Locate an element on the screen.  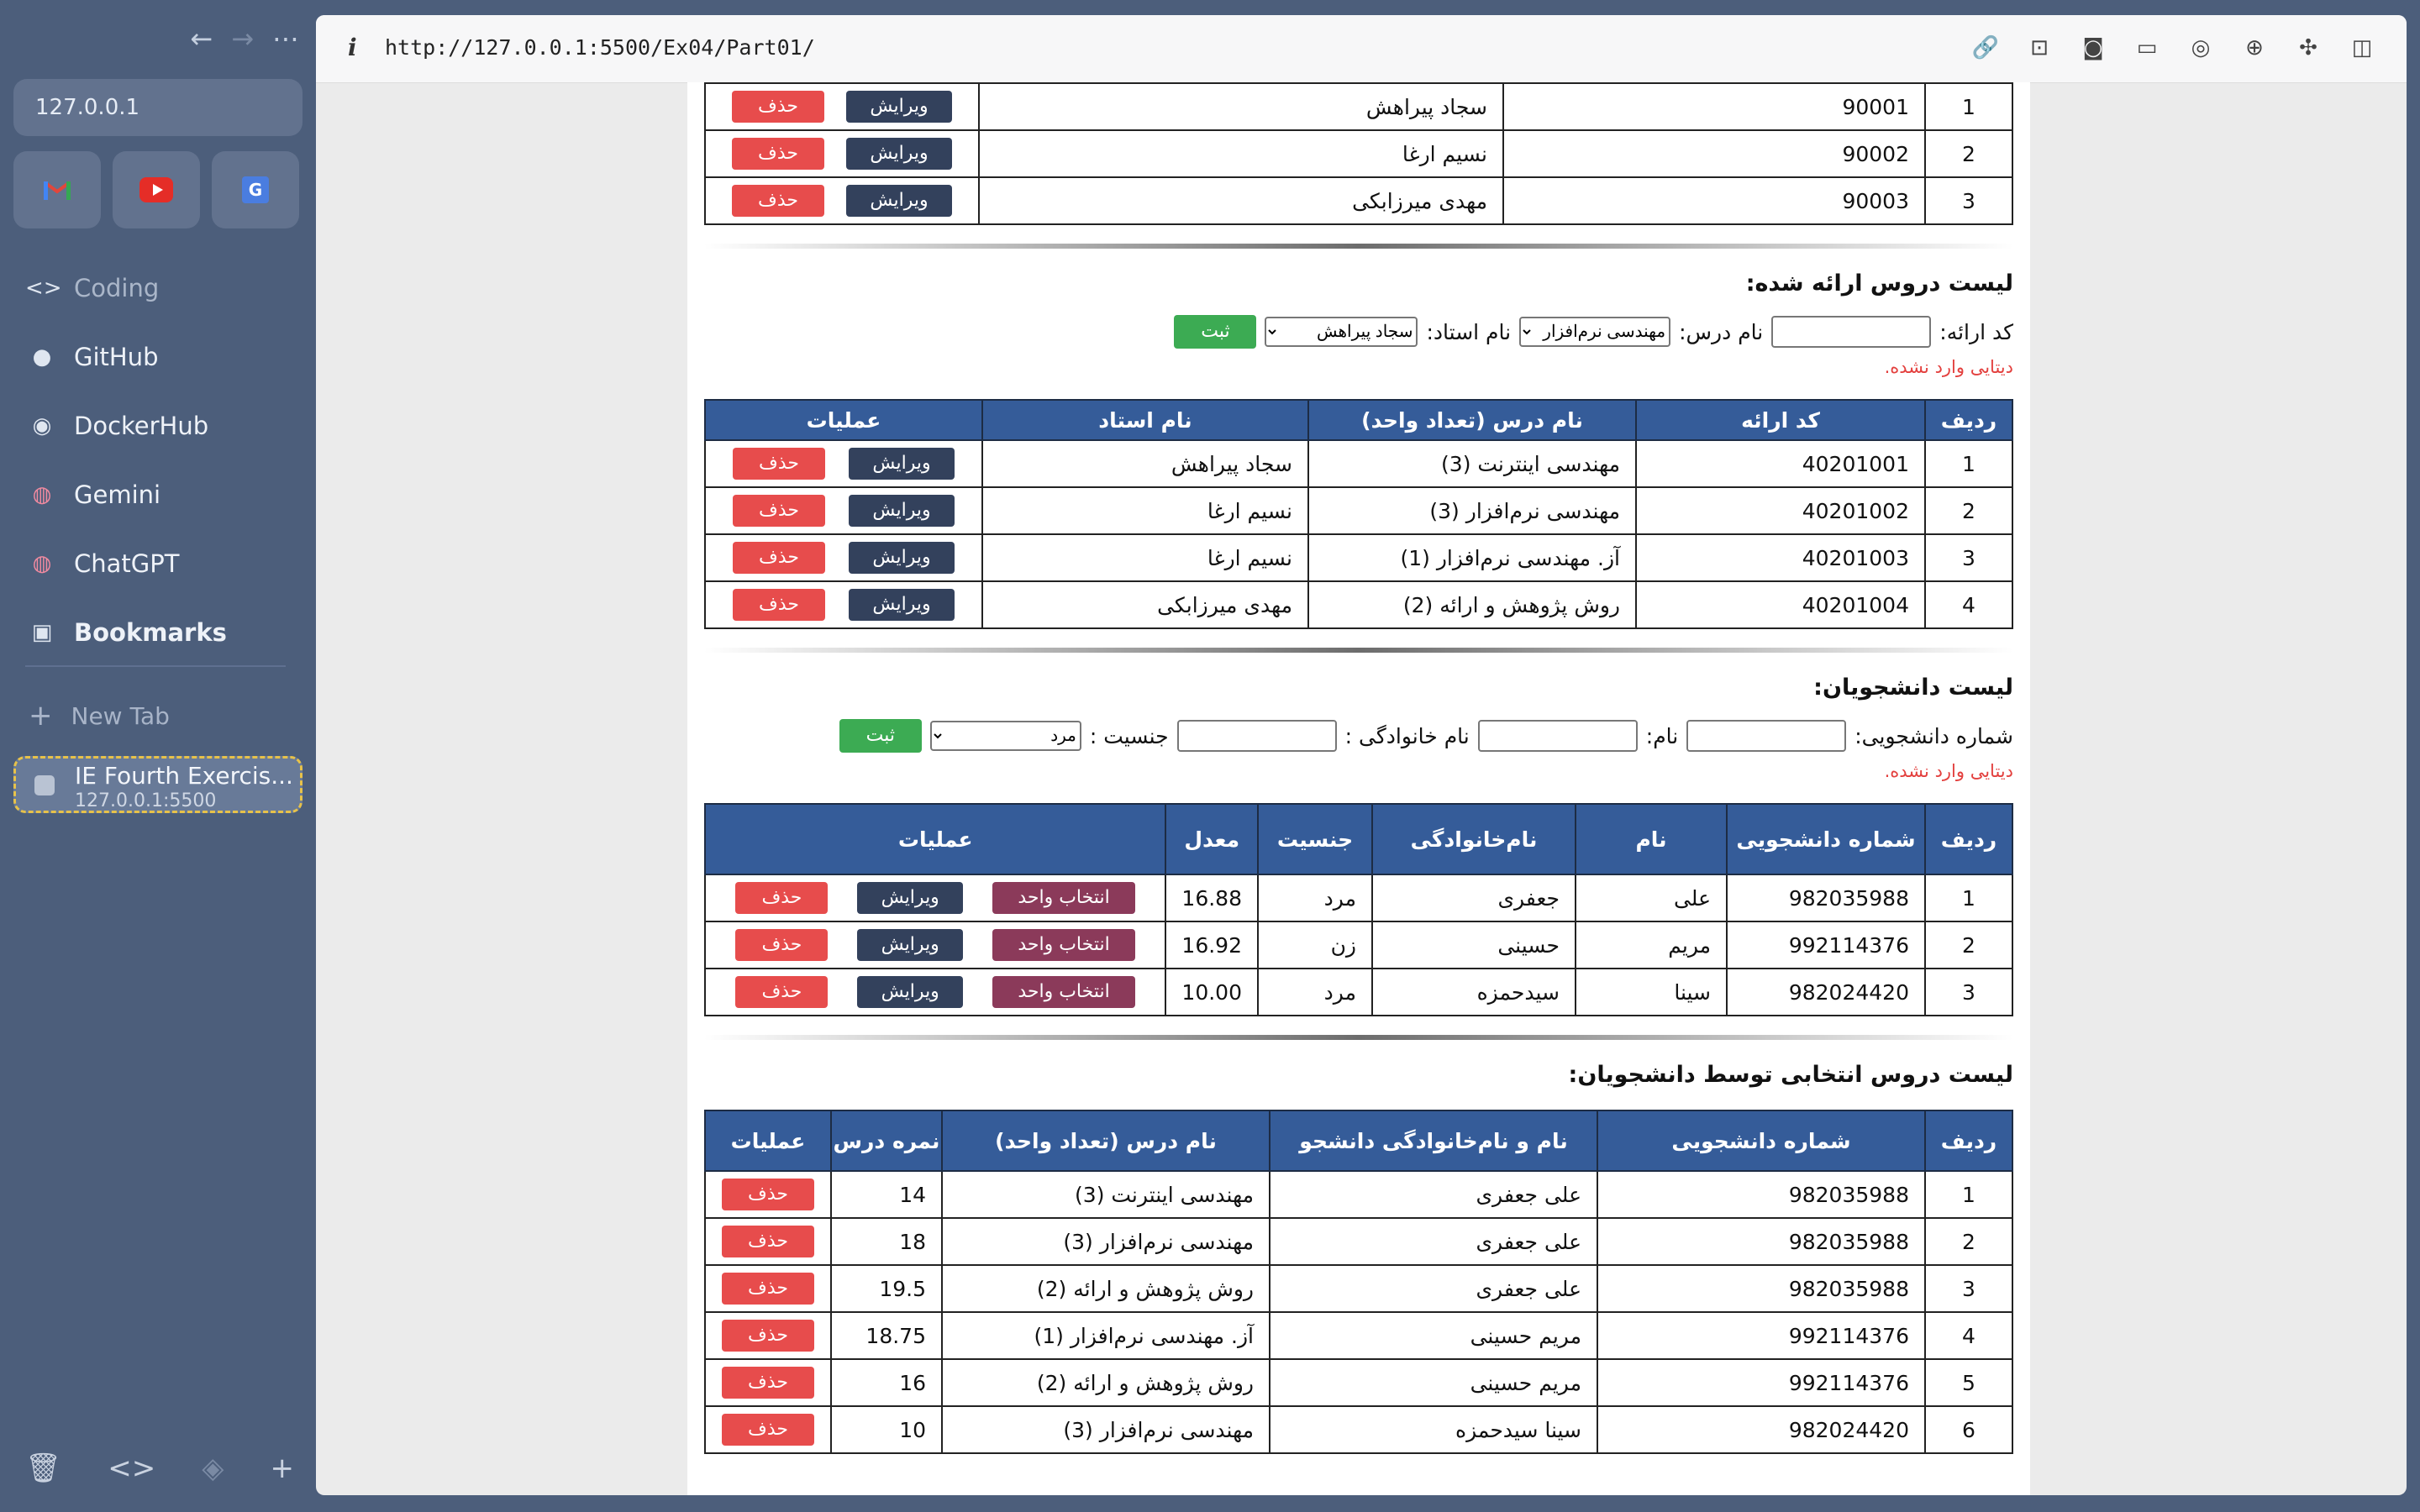
save-offered-button: ثبت is located at coordinates (1215, 332).